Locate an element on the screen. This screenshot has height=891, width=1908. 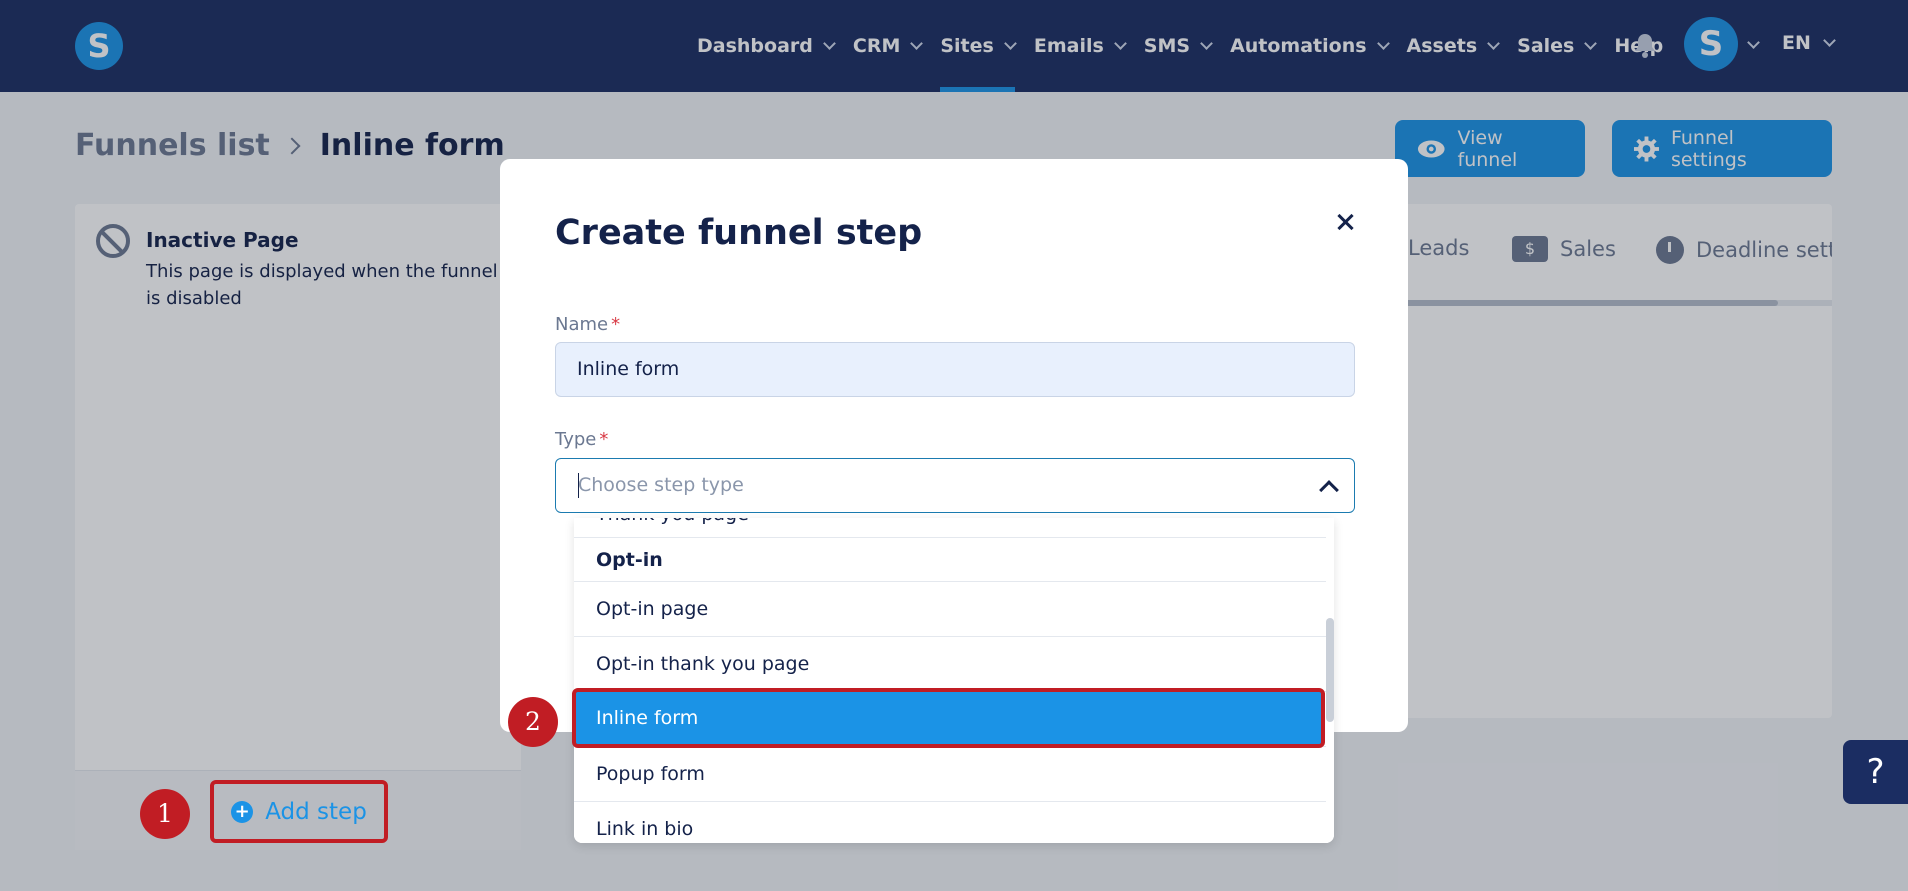
step-type-select: Choose step type is located at coordinates (955, 485).